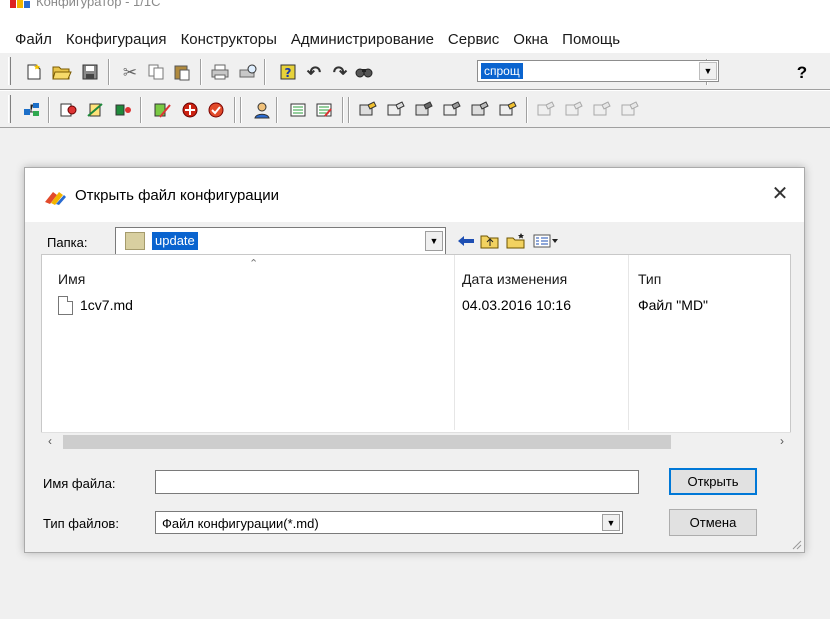 Image resolution: width=830 pixels, height=619 pixels. Describe the element at coordinates (796, 544) in the screenshot. I see `resize-grip-icon` at that location.